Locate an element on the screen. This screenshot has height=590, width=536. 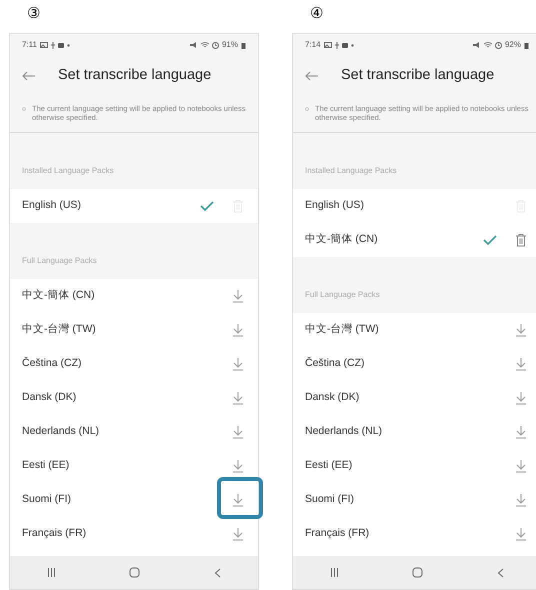
step-label: ④ is located at coordinates (316, 14).